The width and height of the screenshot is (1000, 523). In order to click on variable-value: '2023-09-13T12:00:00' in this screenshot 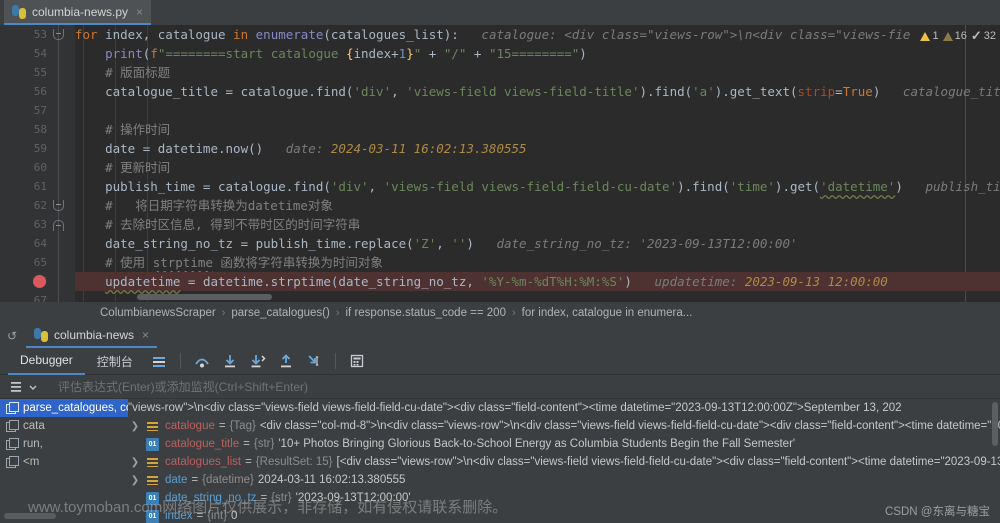, I will do `click(353, 498)`.